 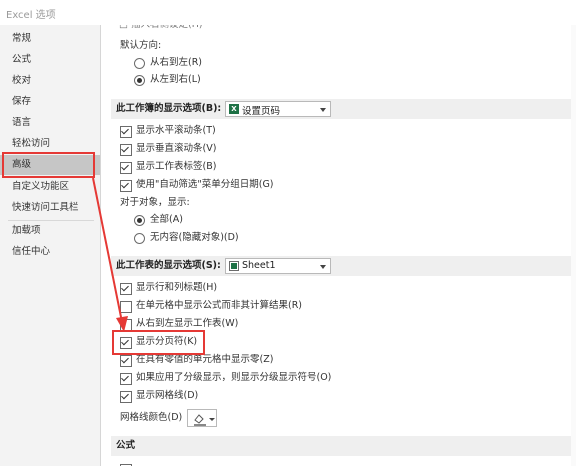 I want to click on radio-all, so click(x=139, y=220).